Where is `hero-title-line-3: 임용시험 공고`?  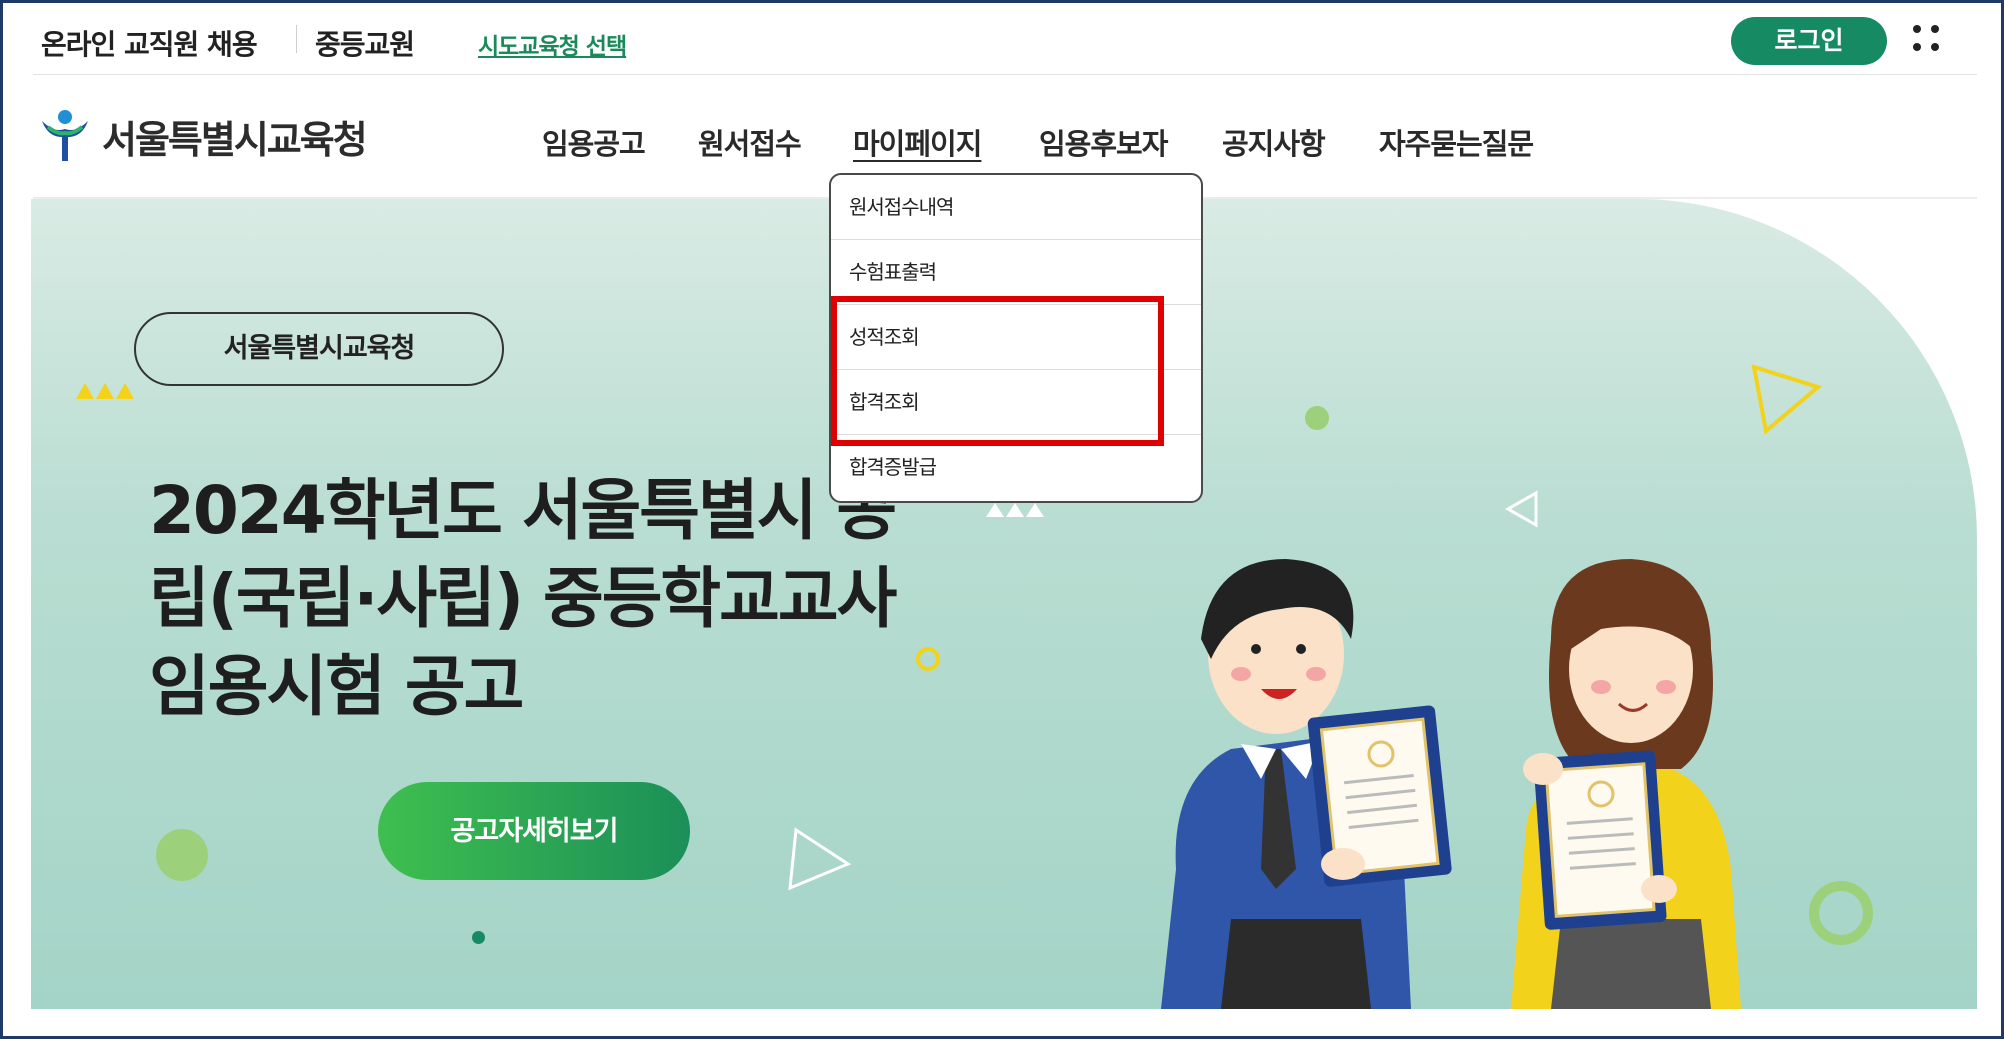 hero-title-line-3: 임용시험 공고 is located at coordinates (336, 686).